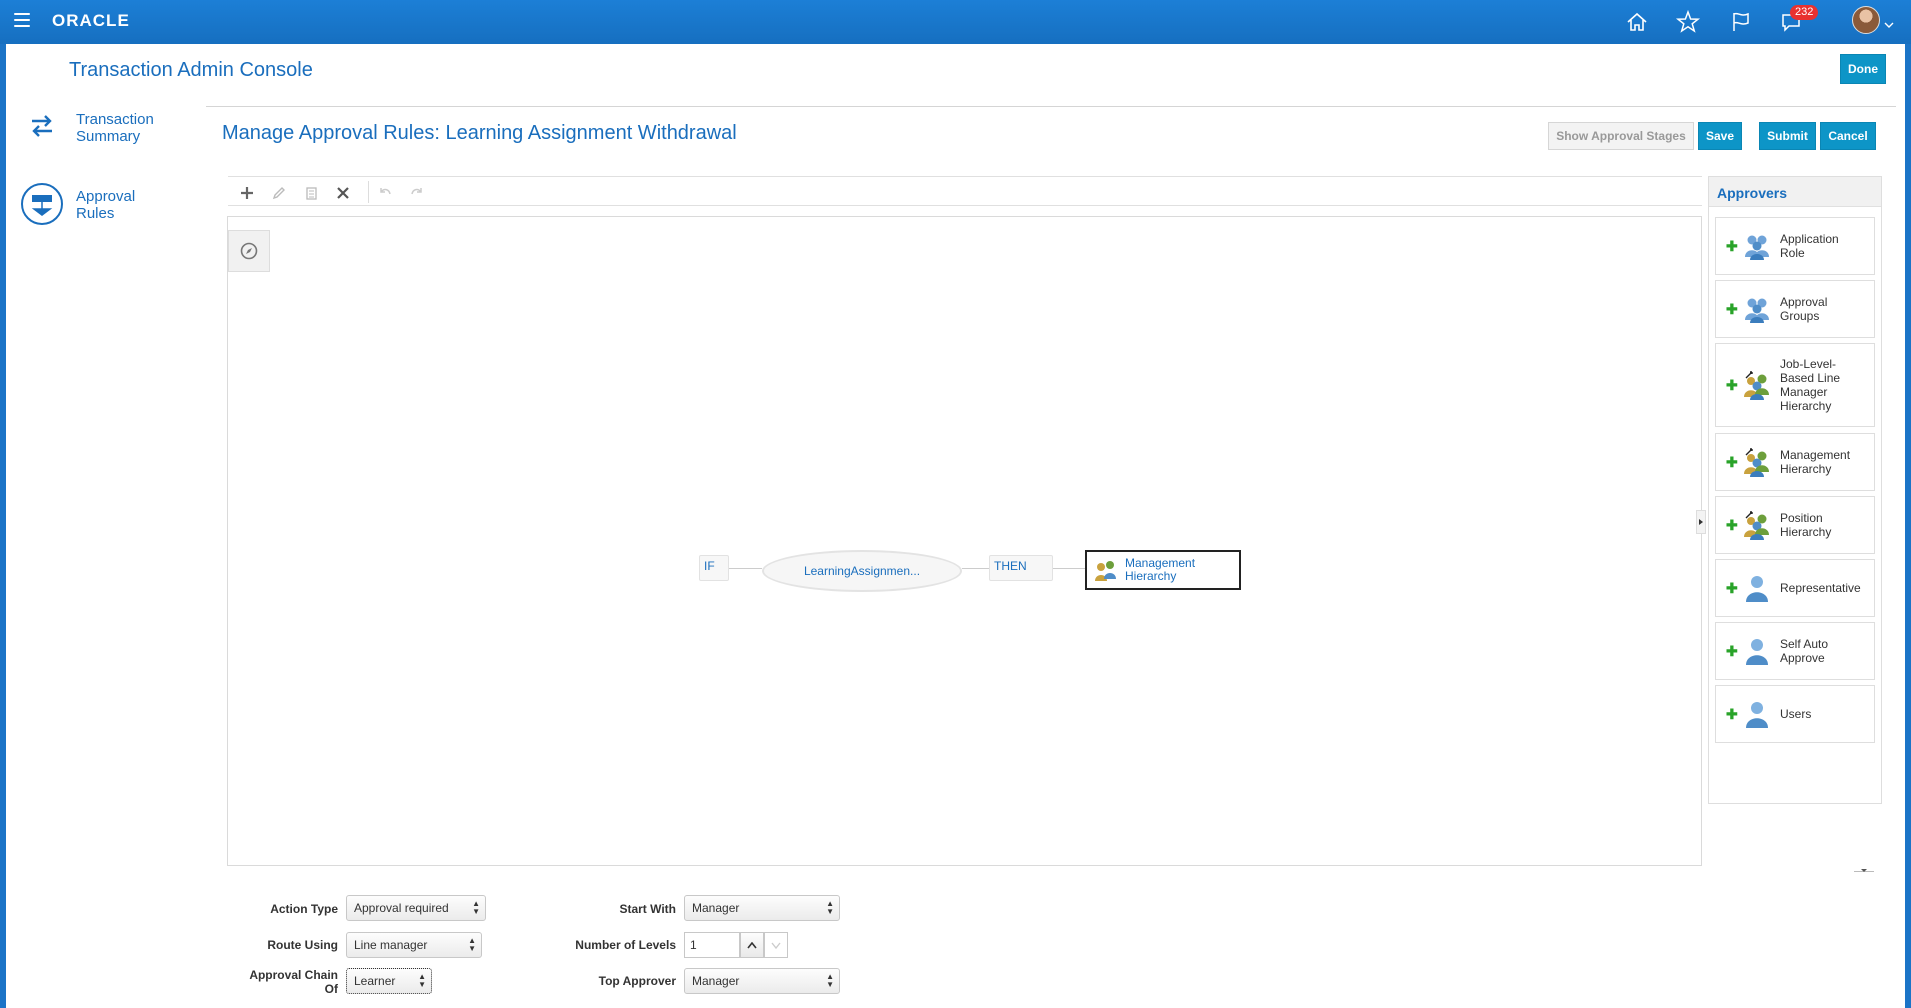 Image resolution: width=1911 pixels, height=1008 pixels. I want to click on connector, so click(975, 568).